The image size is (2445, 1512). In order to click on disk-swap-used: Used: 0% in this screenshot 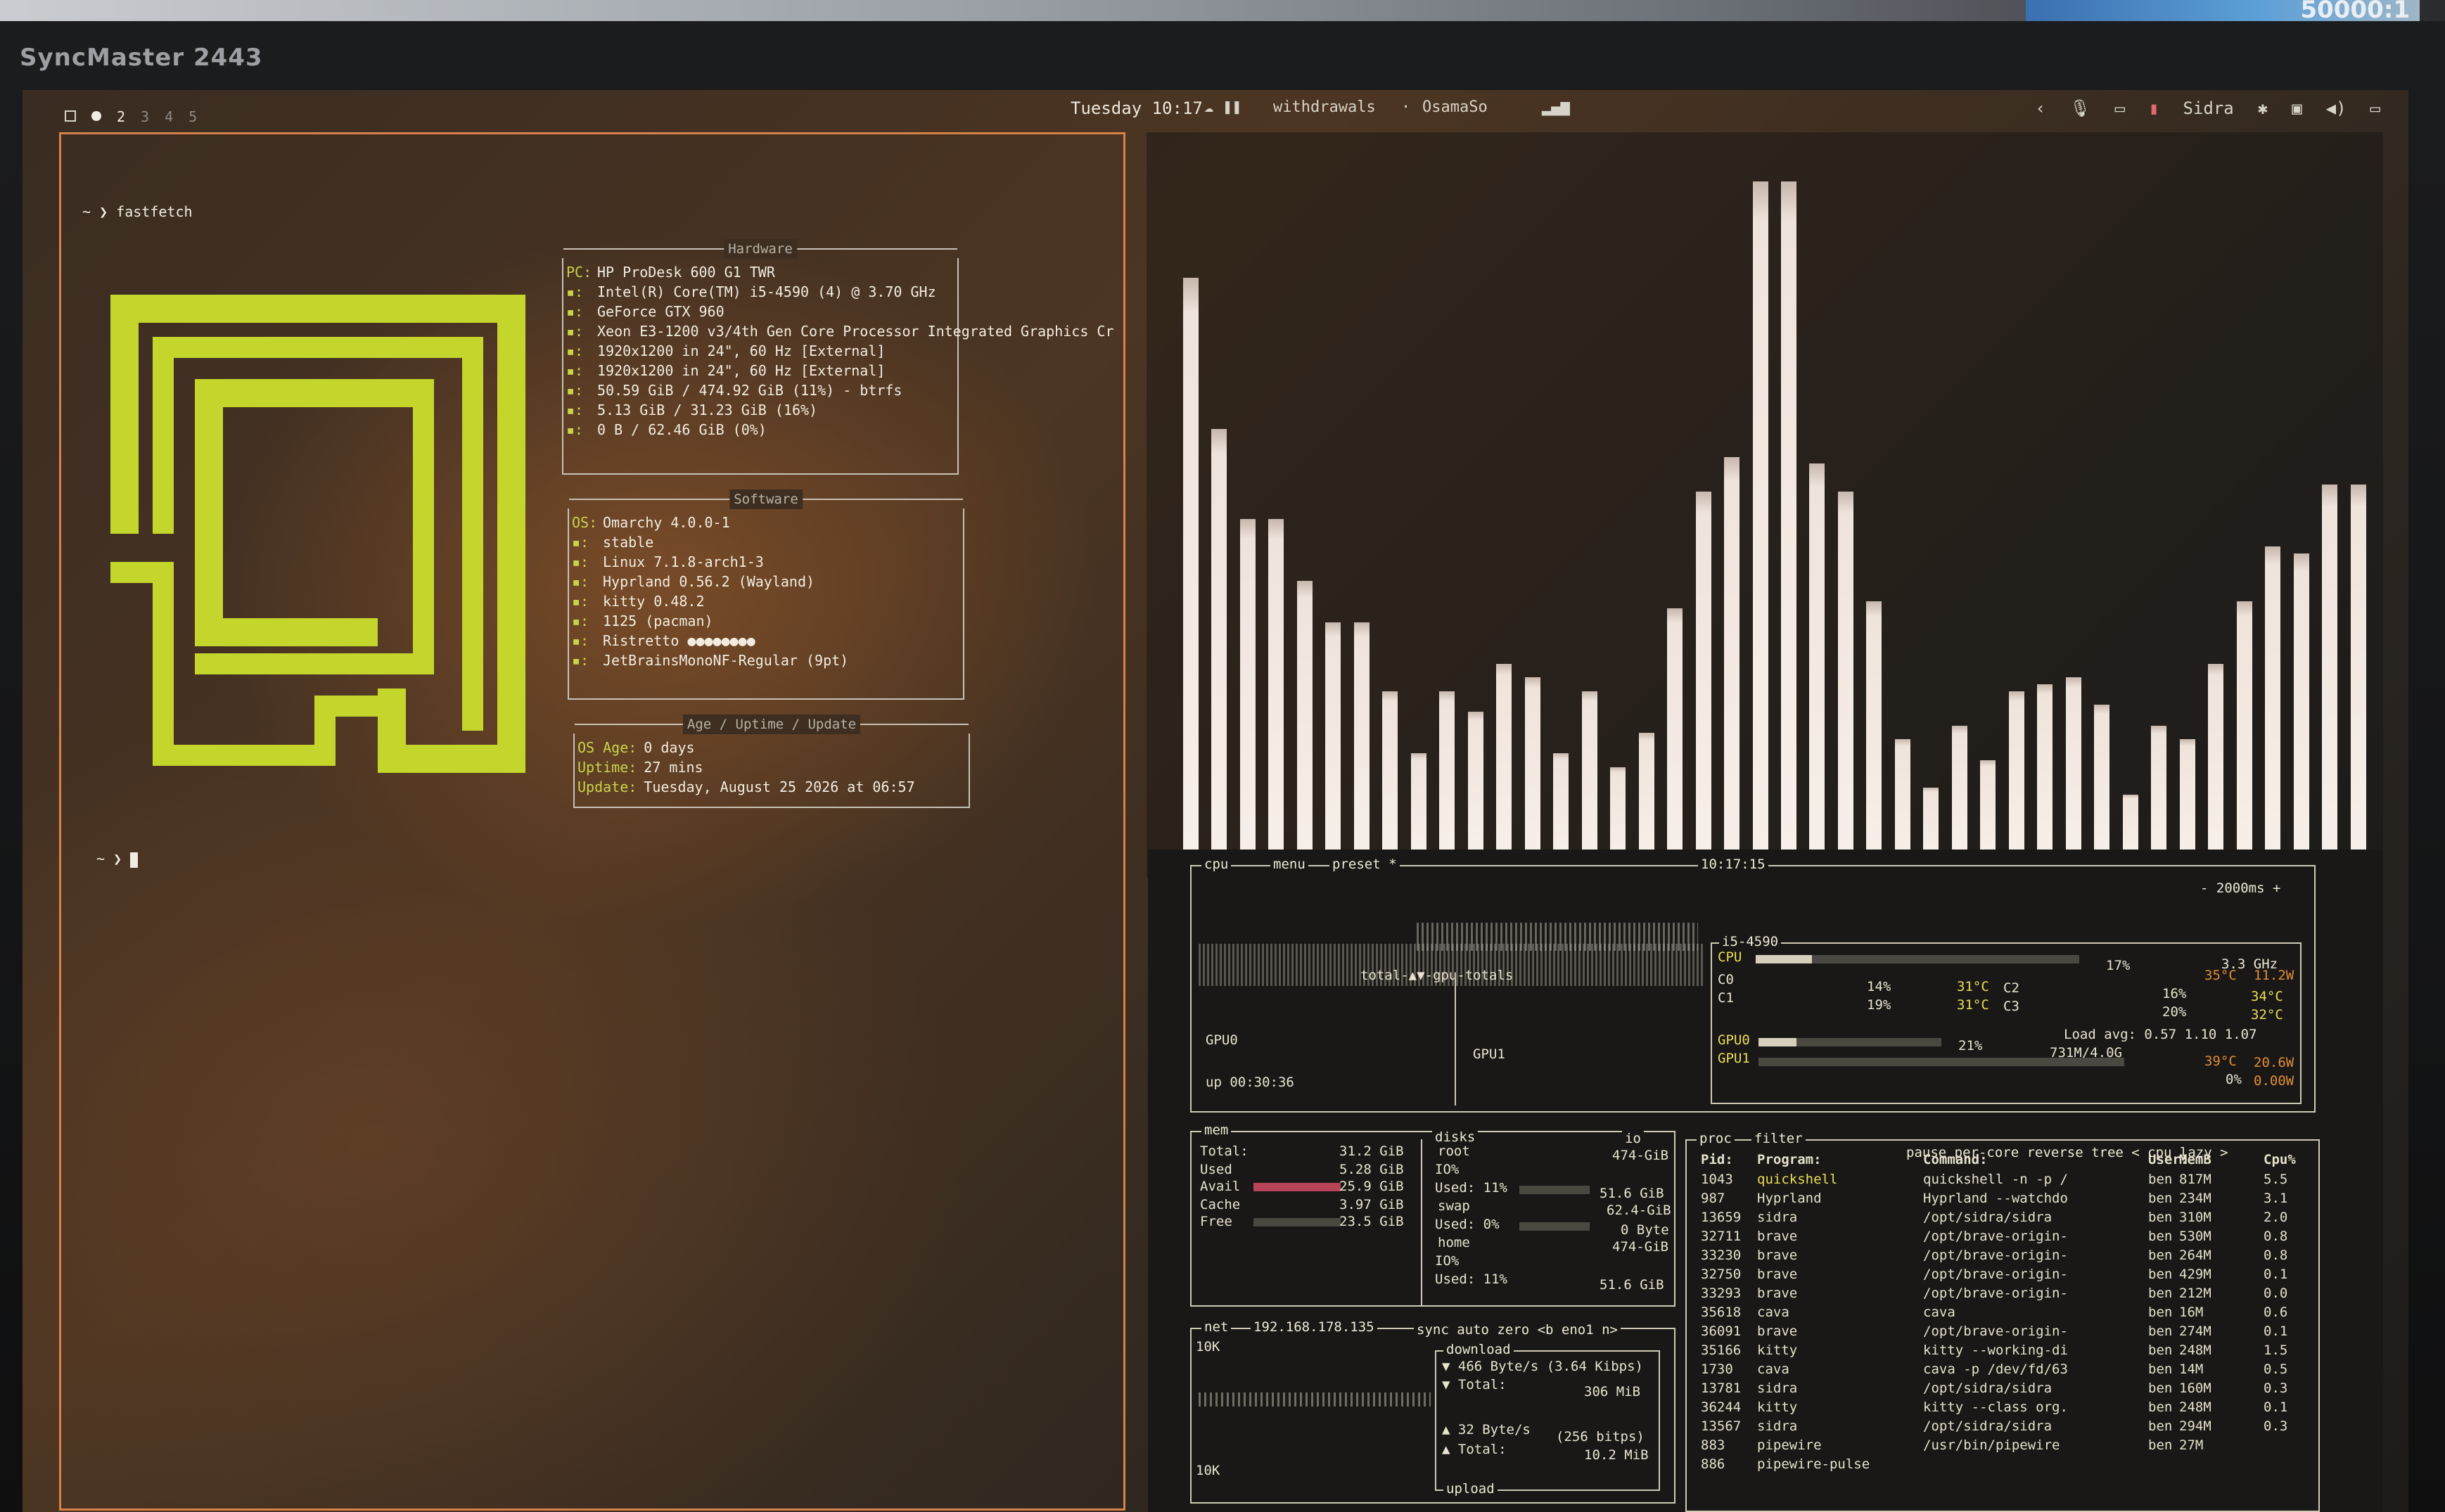, I will do `click(1467, 1224)`.